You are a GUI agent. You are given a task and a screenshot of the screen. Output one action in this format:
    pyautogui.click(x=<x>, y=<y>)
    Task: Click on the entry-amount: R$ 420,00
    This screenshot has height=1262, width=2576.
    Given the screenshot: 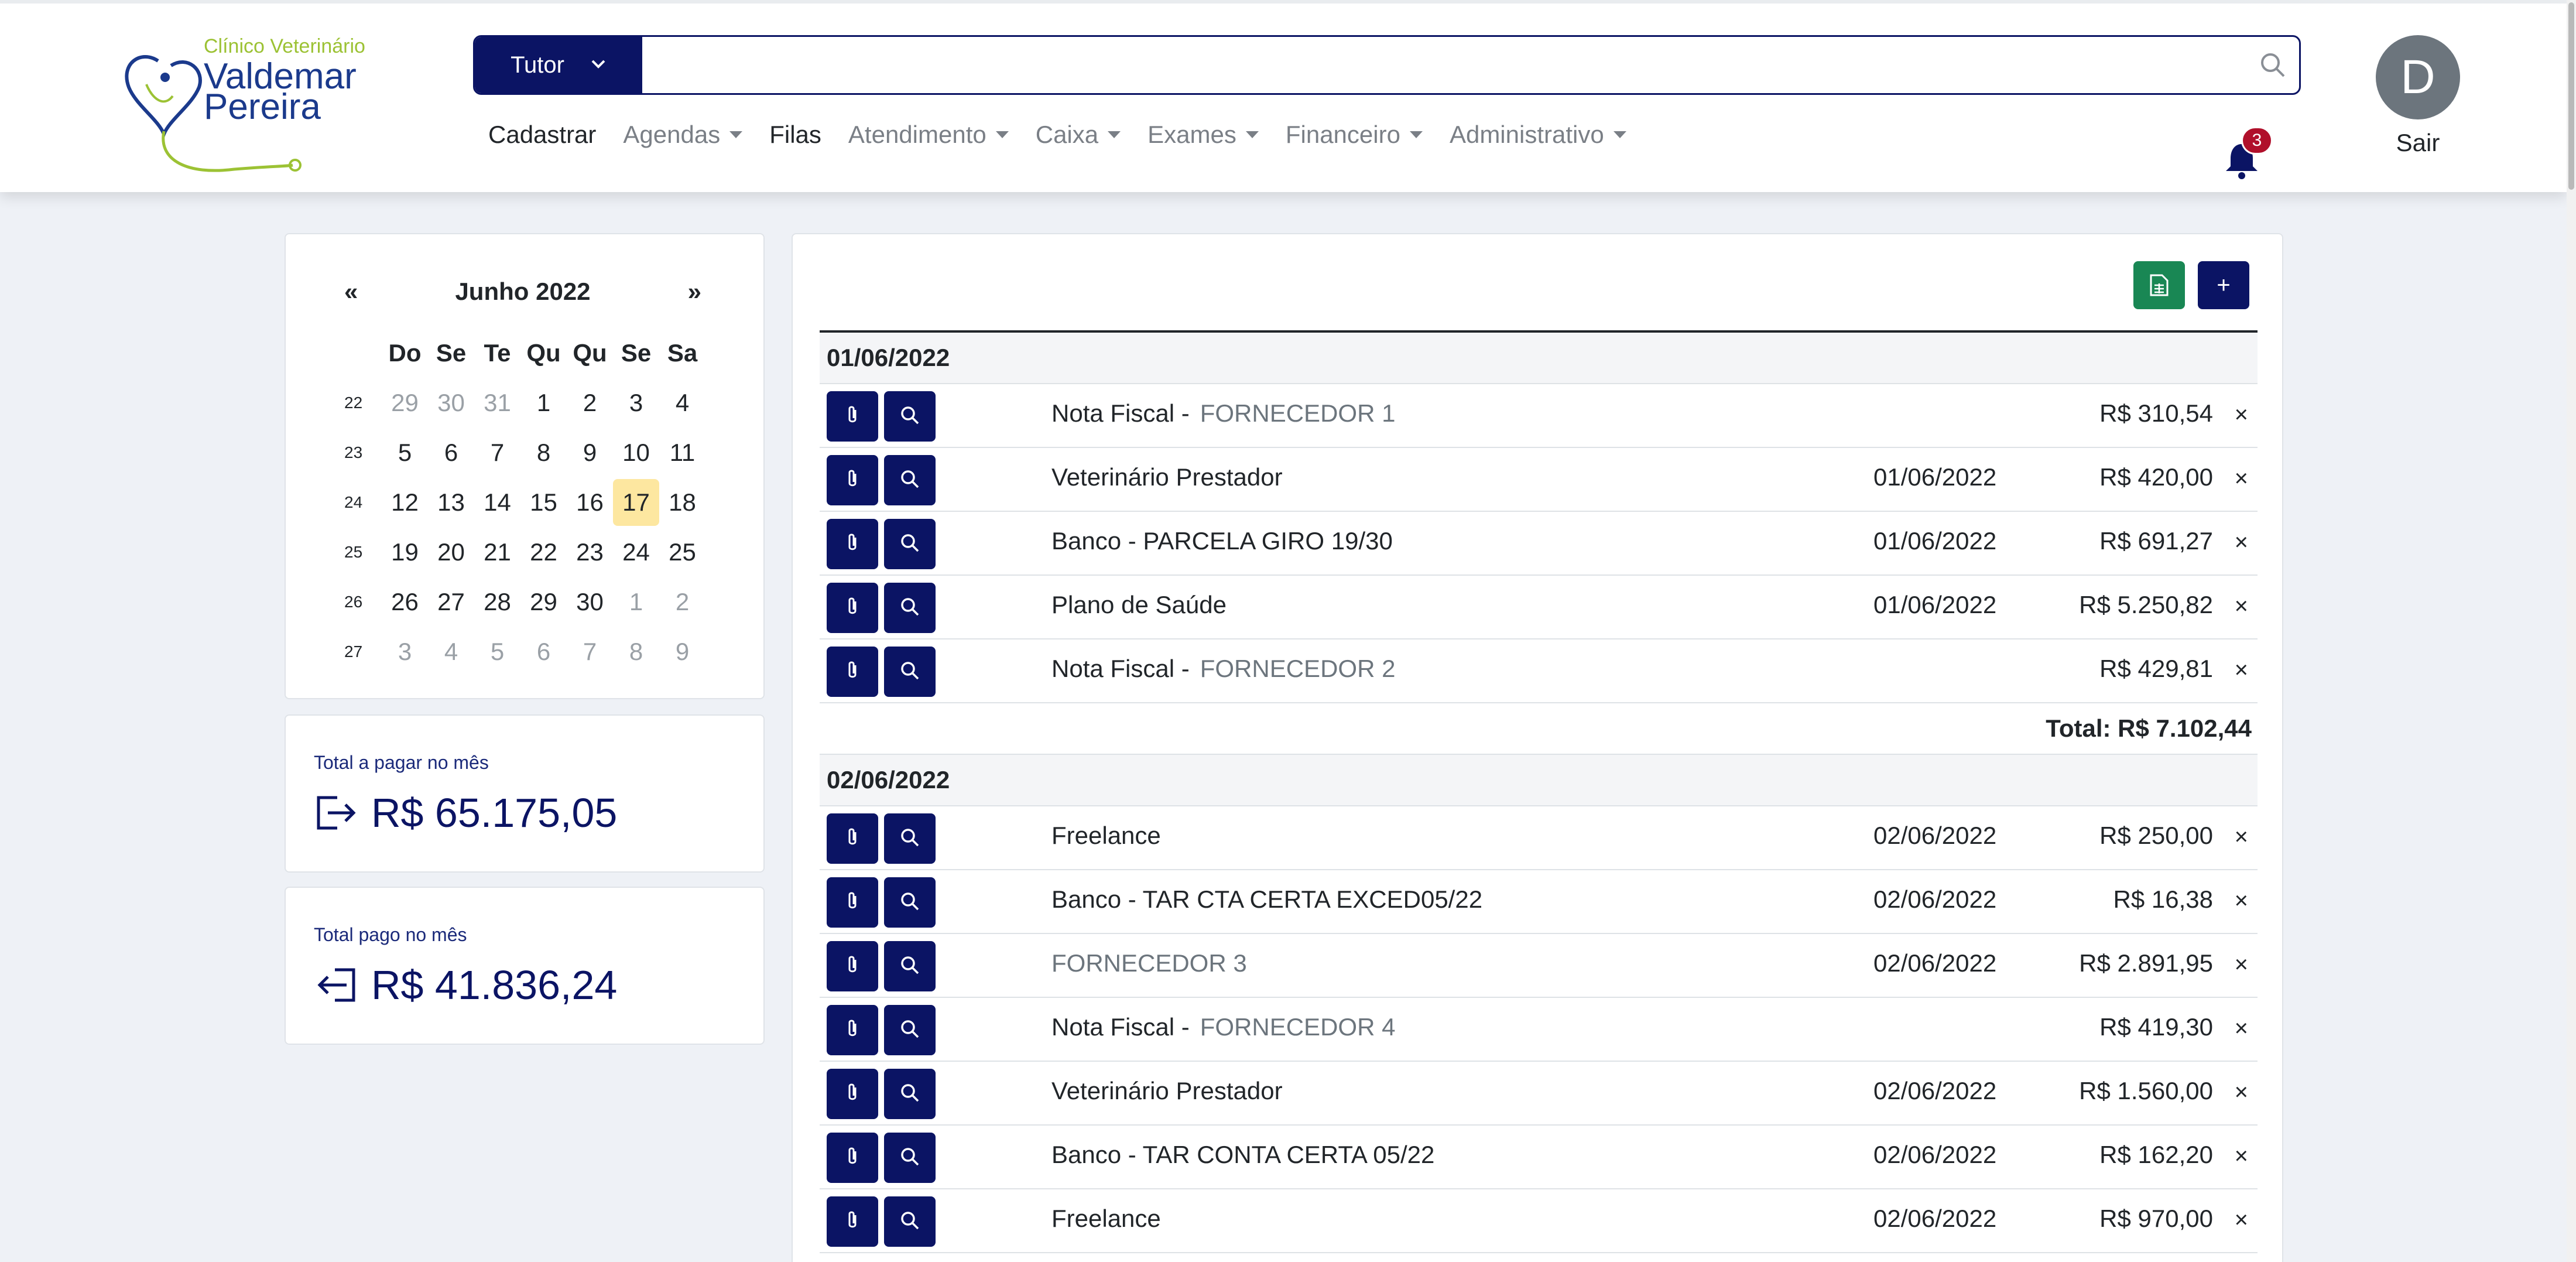 What is the action you would take?
    pyautogui.click(x=2156, y=477)
    